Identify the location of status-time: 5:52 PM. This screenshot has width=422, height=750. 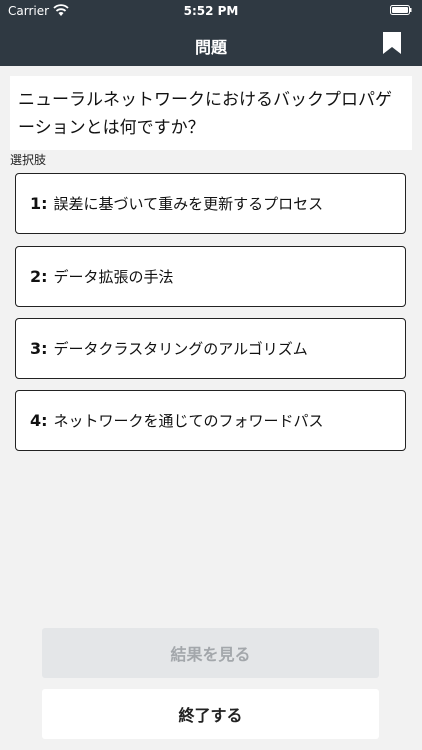
(211, 11).